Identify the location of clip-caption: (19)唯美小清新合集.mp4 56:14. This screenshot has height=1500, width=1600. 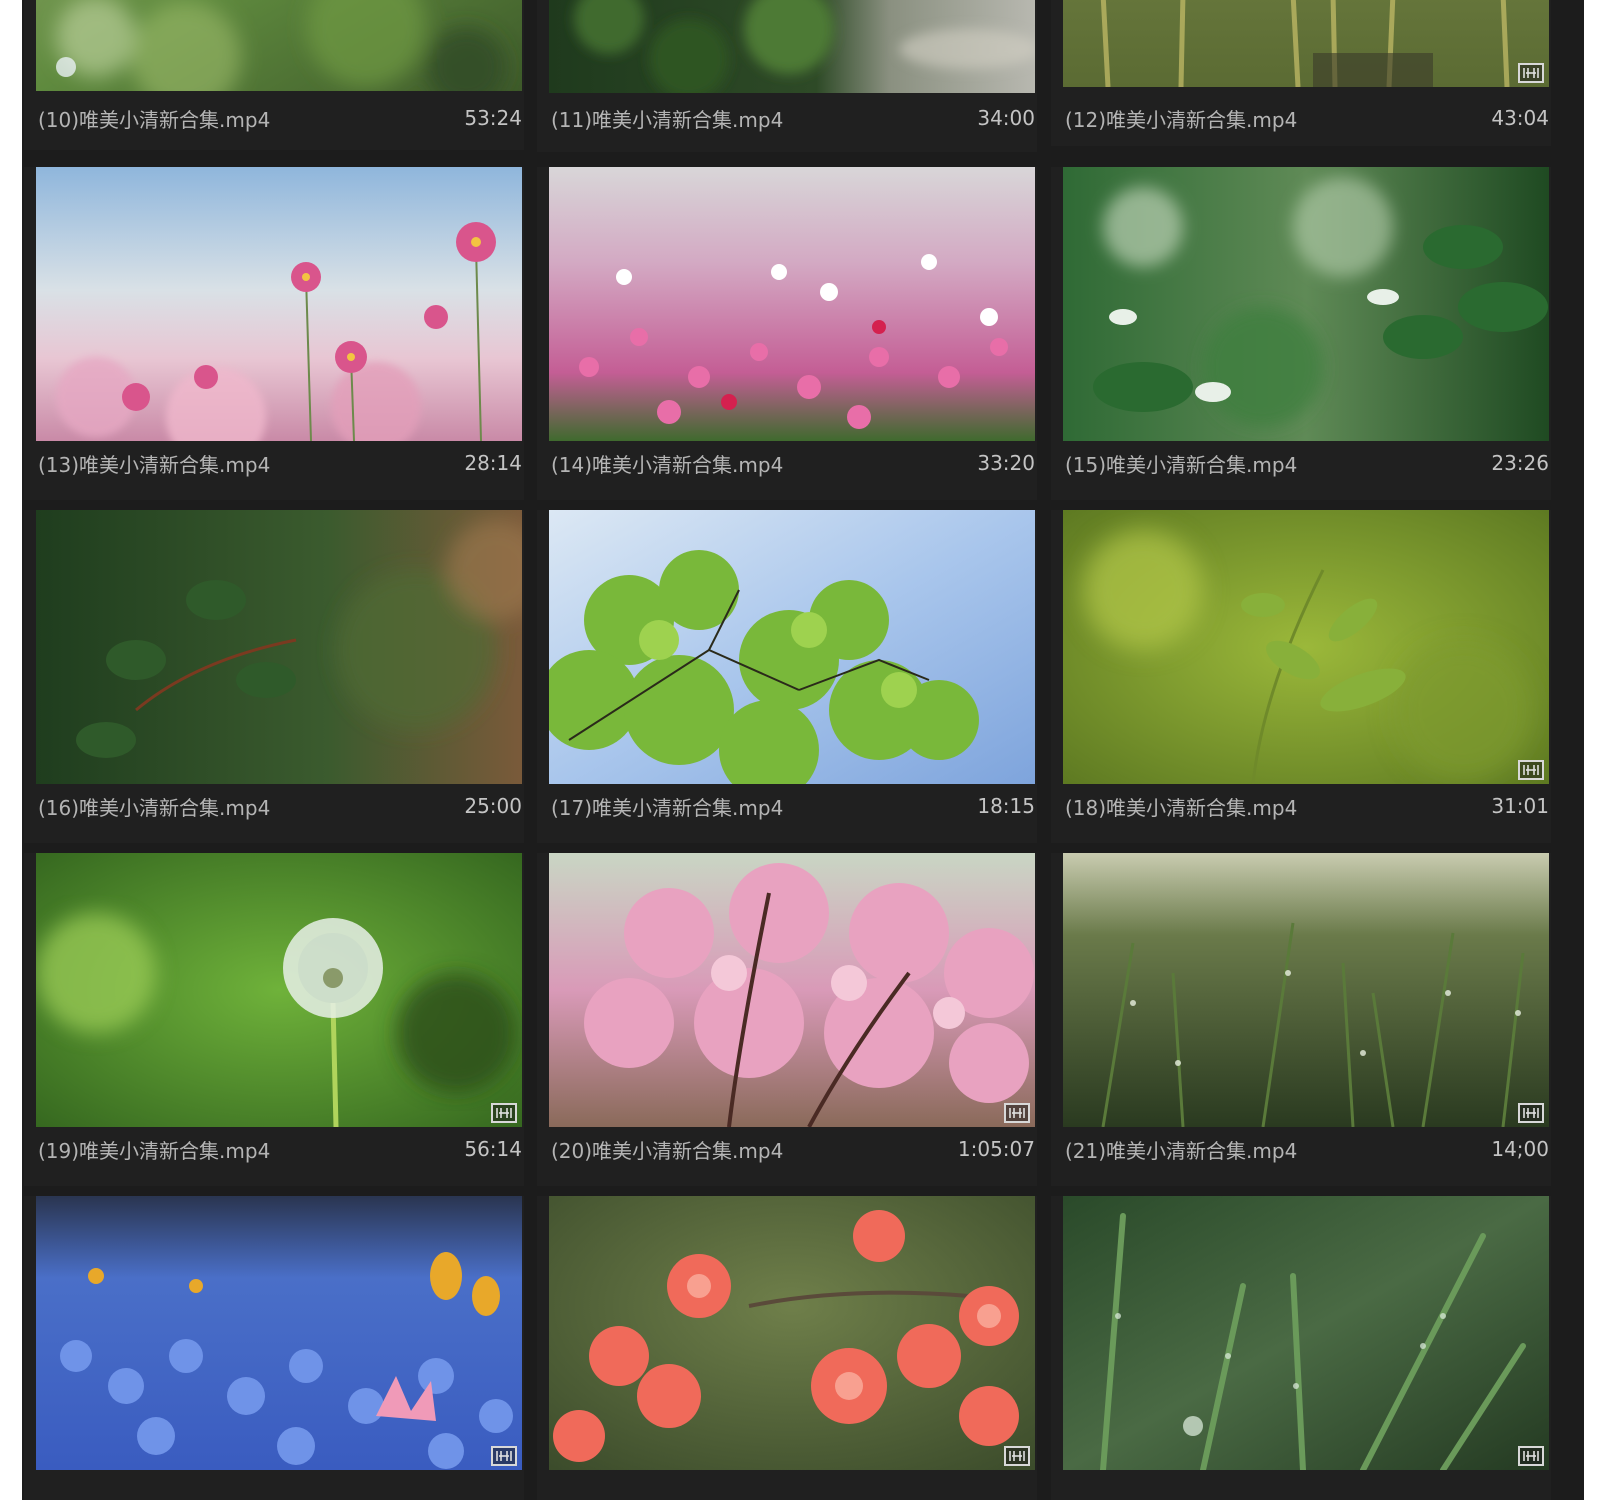
(280, 1149).